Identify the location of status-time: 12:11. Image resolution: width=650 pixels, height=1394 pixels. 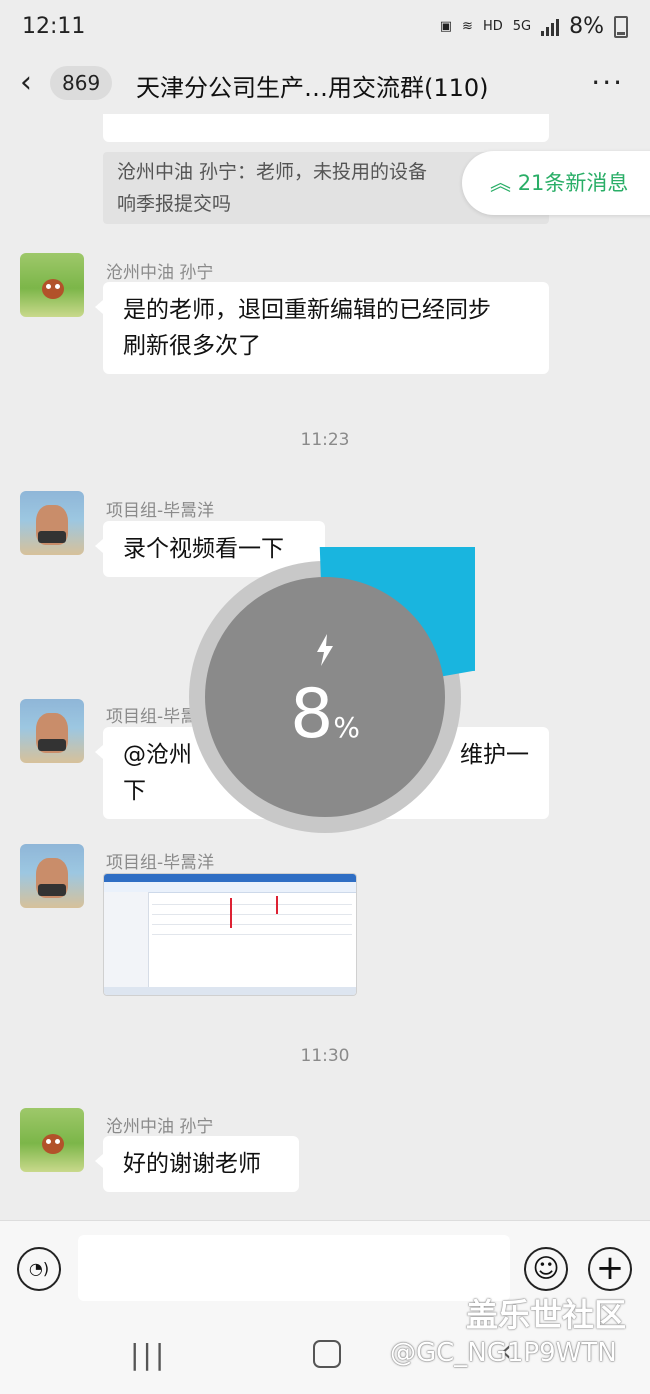
(54, 26).